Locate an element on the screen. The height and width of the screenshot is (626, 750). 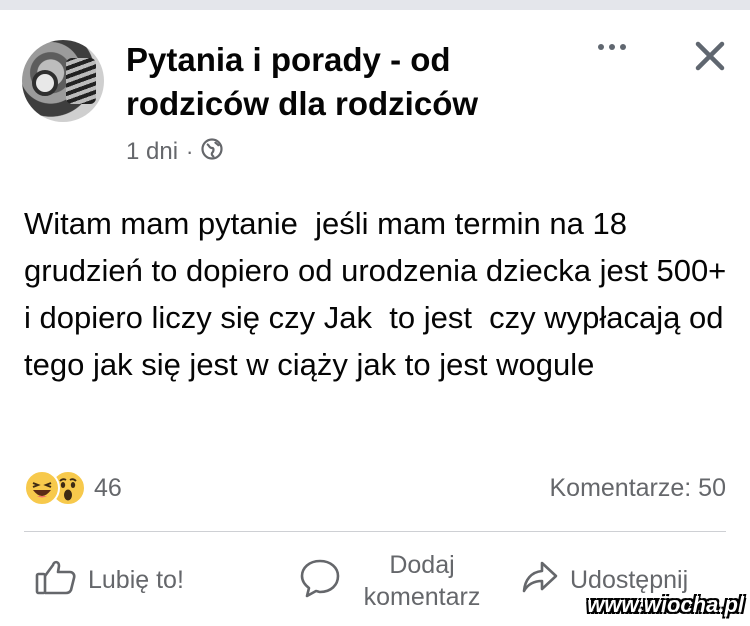
post-meta: 1 dni · is located at coordinates (174, 152).